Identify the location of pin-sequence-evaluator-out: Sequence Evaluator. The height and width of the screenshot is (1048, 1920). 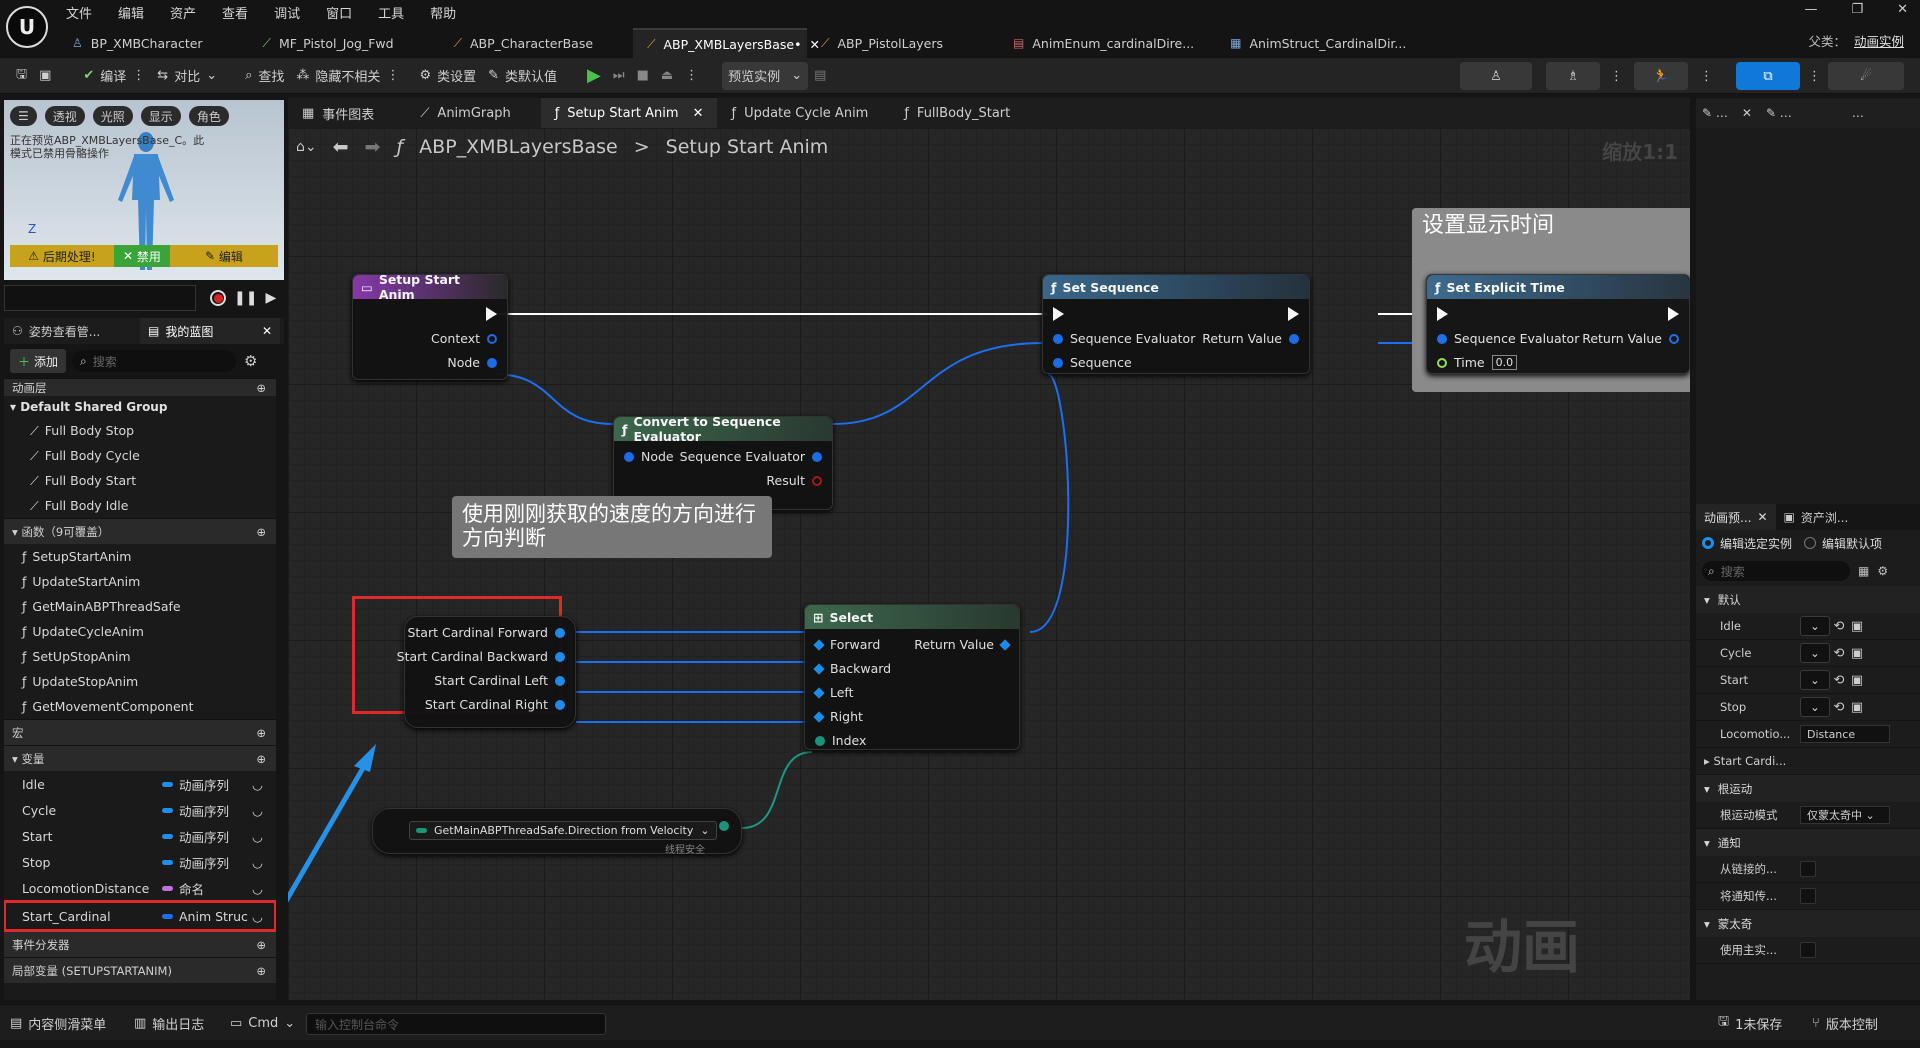
(751, 456).